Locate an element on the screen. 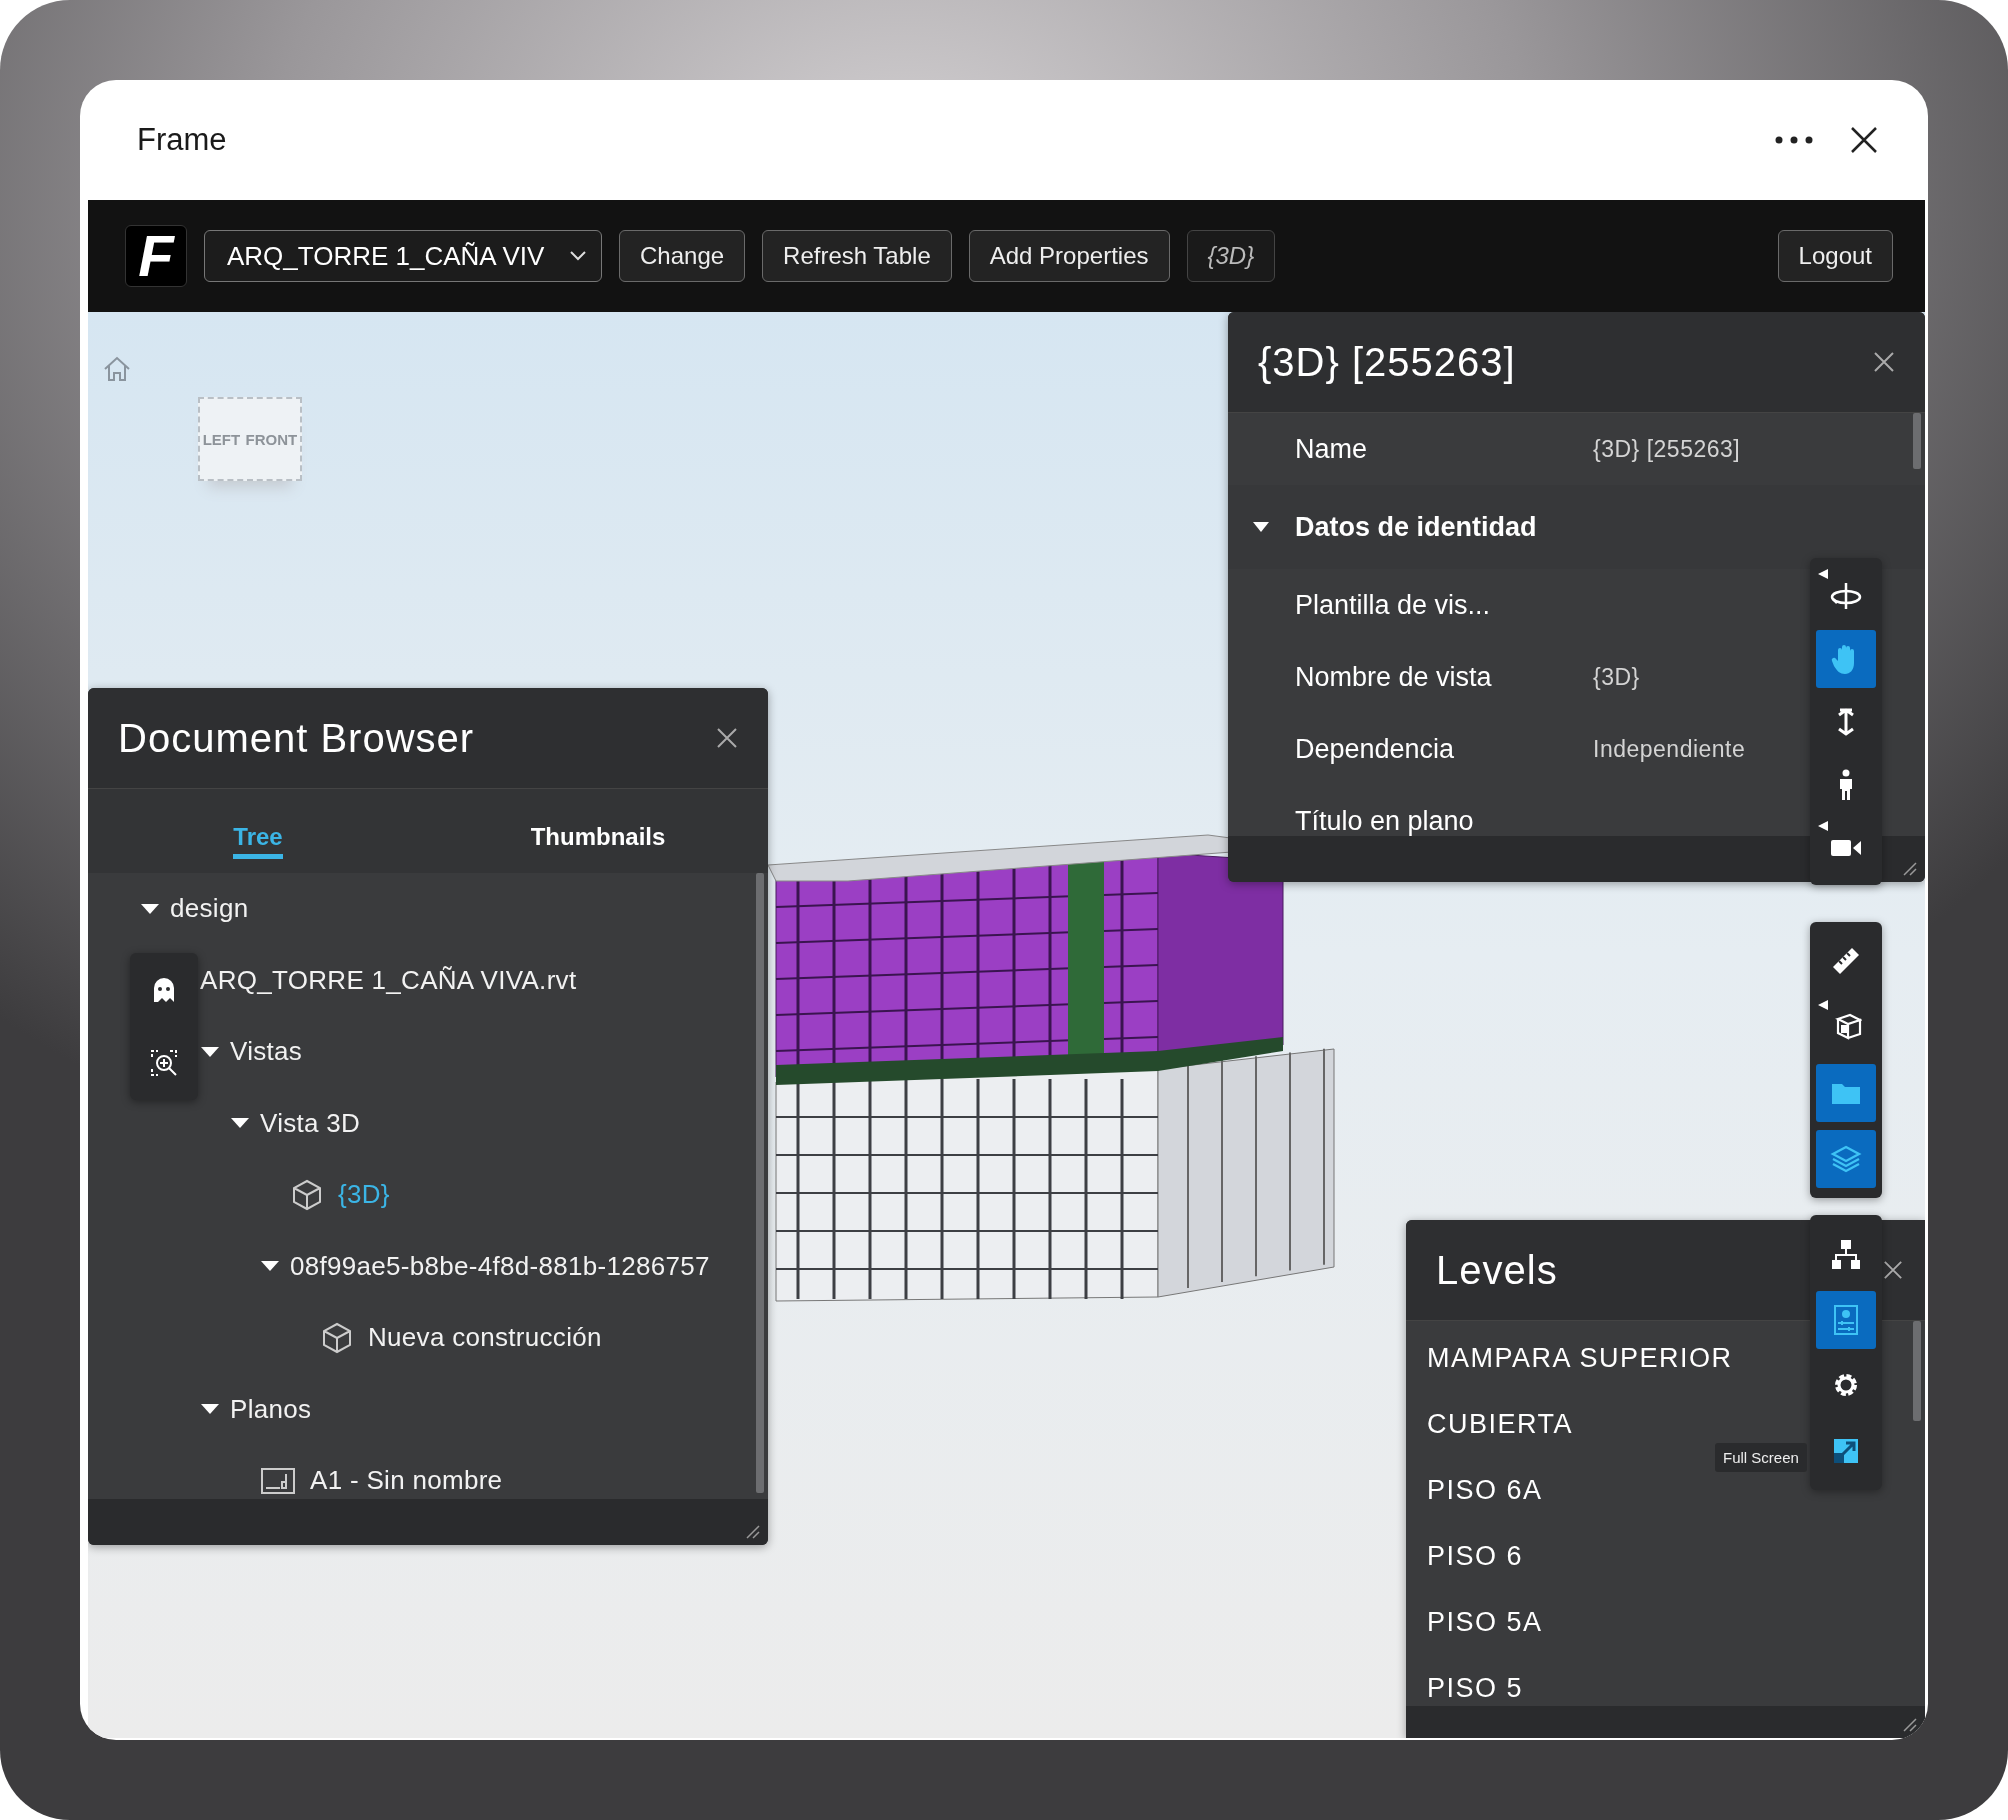 Image resolution: width=2008 pixels, height=1820 pixels. toolbar-button: Change is located at coordinates (682, 256).